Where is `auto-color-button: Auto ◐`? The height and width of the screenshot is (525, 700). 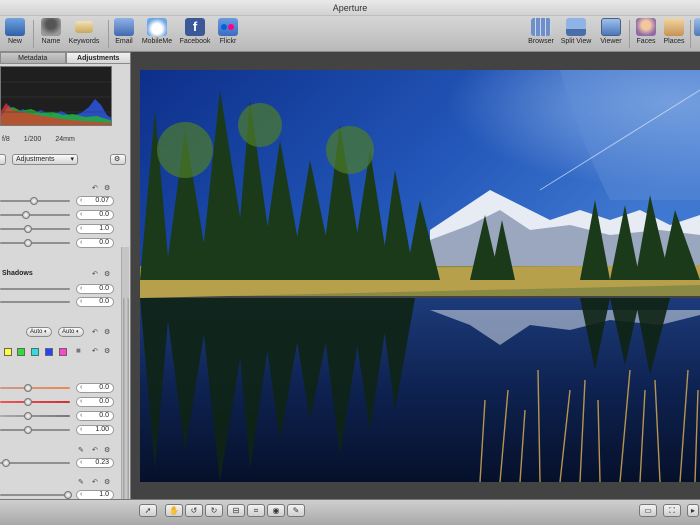
auto-color-button: Auto ◐ is located at coordinates (71, 332).